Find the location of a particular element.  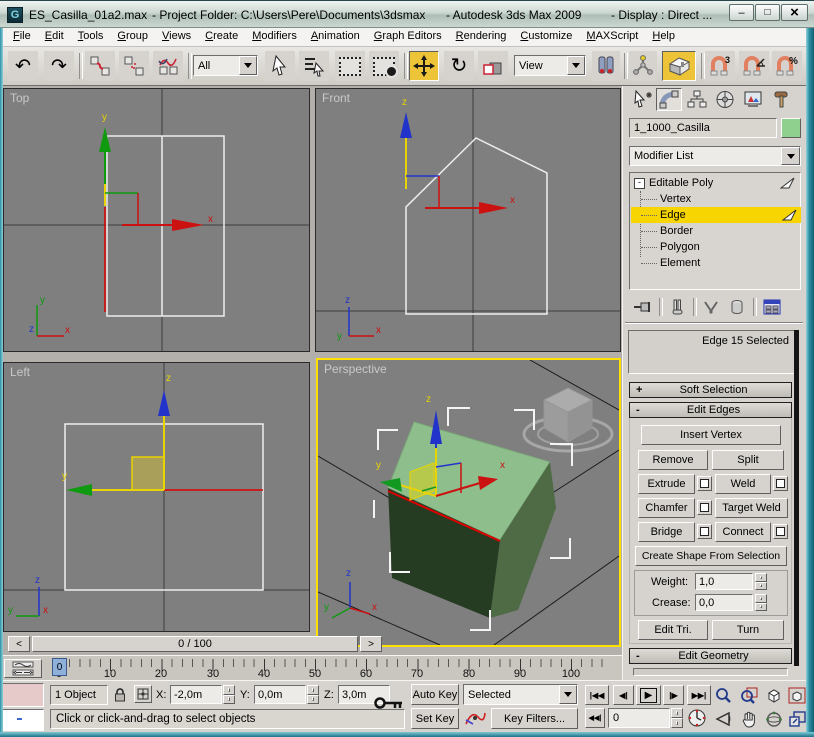

maxscript-mini-listener-white is located at coordinates (23, 720).